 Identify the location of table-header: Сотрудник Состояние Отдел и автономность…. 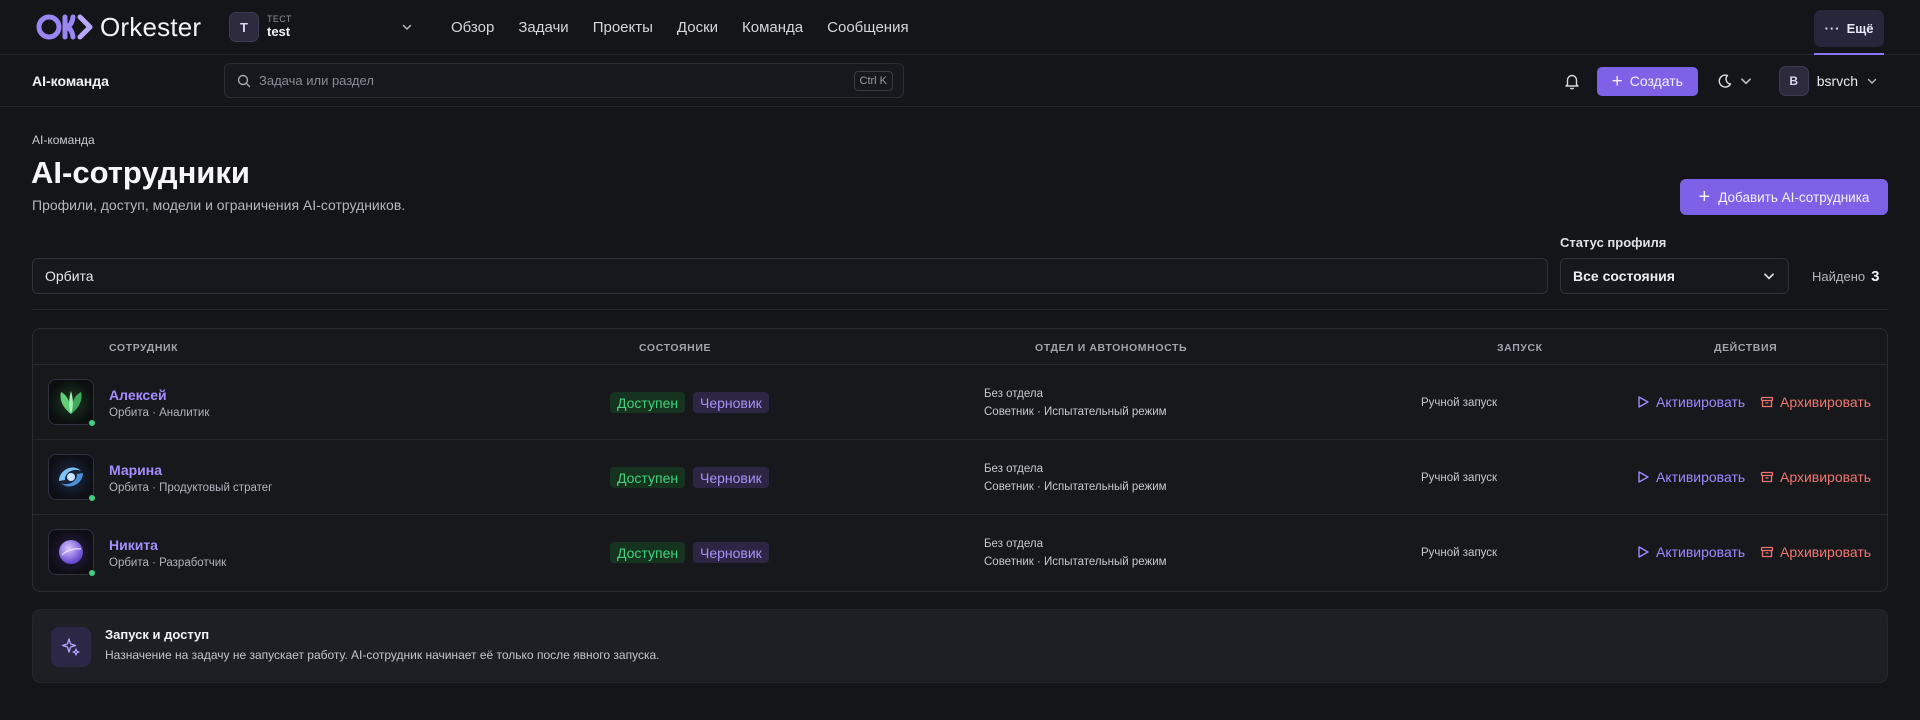
(960, 347).